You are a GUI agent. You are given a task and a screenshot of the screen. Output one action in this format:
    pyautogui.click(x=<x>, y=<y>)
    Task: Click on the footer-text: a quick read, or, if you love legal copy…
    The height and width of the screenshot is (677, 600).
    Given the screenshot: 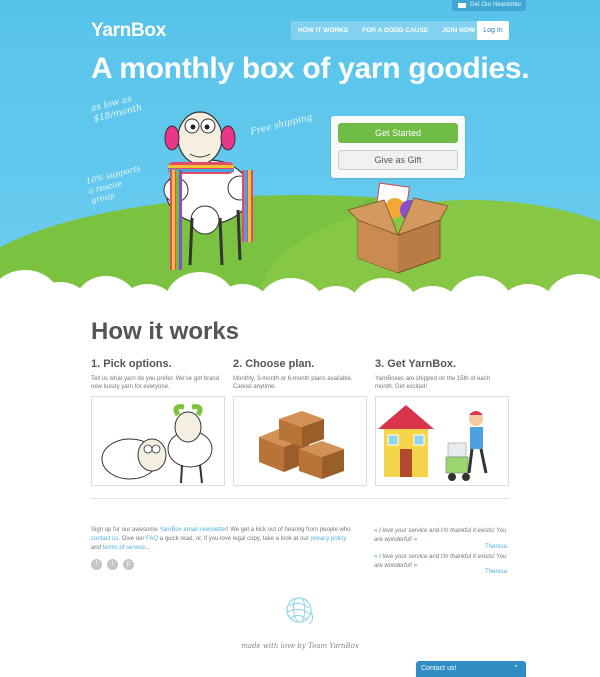 What is the action you would take?
    pyautogui.click(x=234, y=539)
    